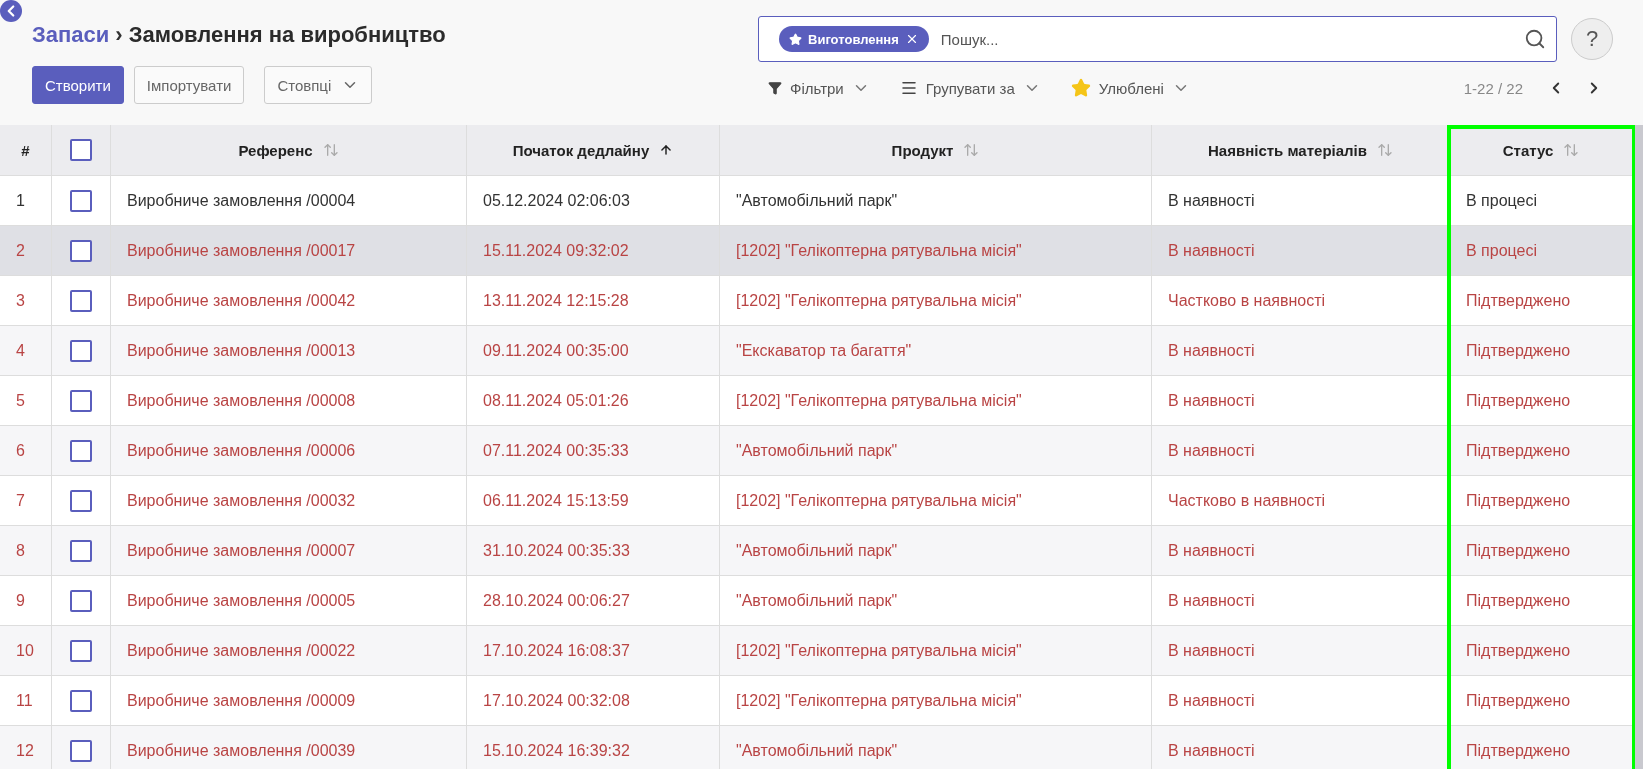 The height and width of the screenshot is (769, 1643). What do you see at coordinates (1130, 88) in the screenshot?
I see `filter-dropdown: Улюблені` at bounding box center [1130, 88].